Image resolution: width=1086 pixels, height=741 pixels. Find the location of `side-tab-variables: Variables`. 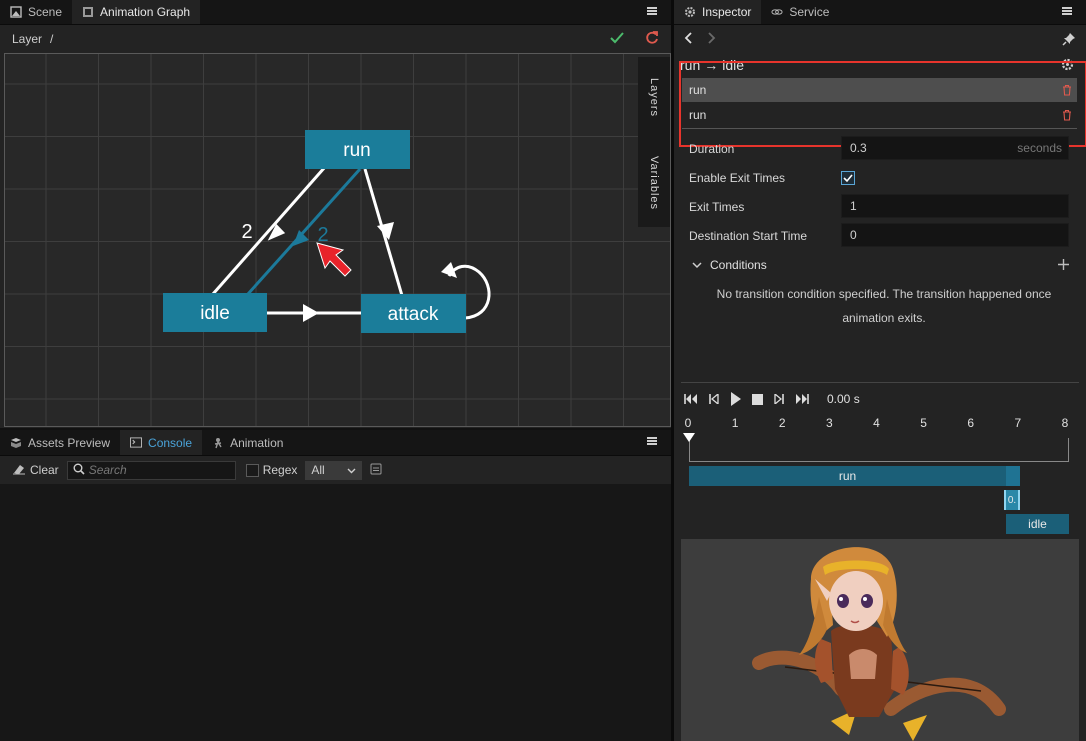

side-tab-variables: Variables is located at coordinates (654, 183).